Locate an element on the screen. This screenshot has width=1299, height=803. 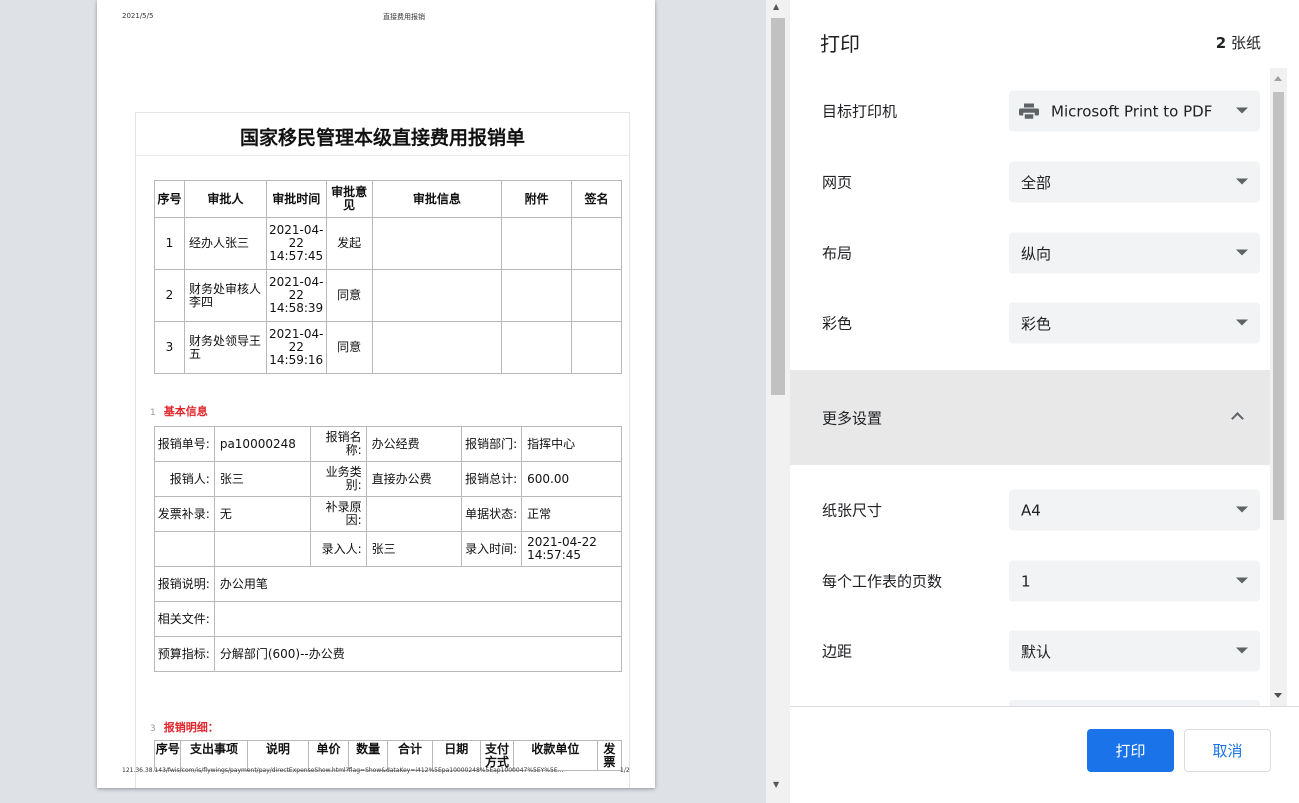
setting-pages-per-sheet: 每个工作表的页数 1 is located at coordinates (1030, 581).